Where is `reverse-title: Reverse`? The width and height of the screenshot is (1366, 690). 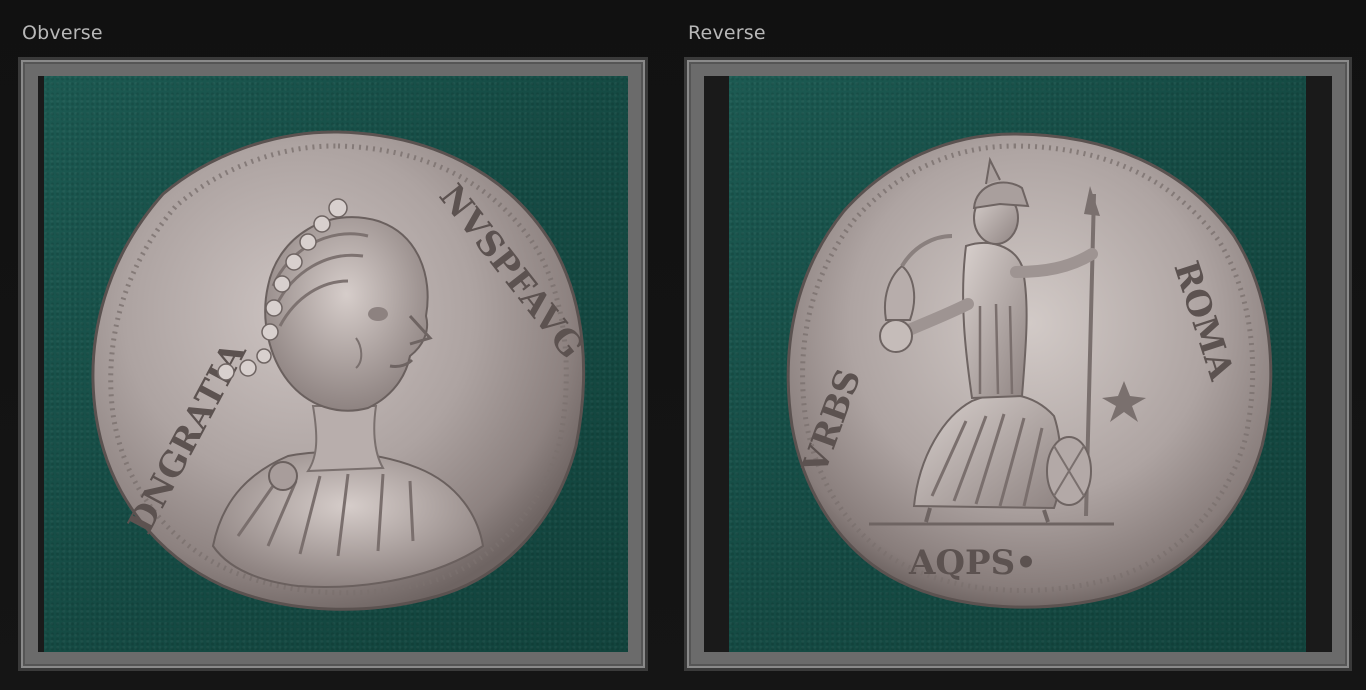 reverse-title: Reverse is located at coordinates (727, 33).